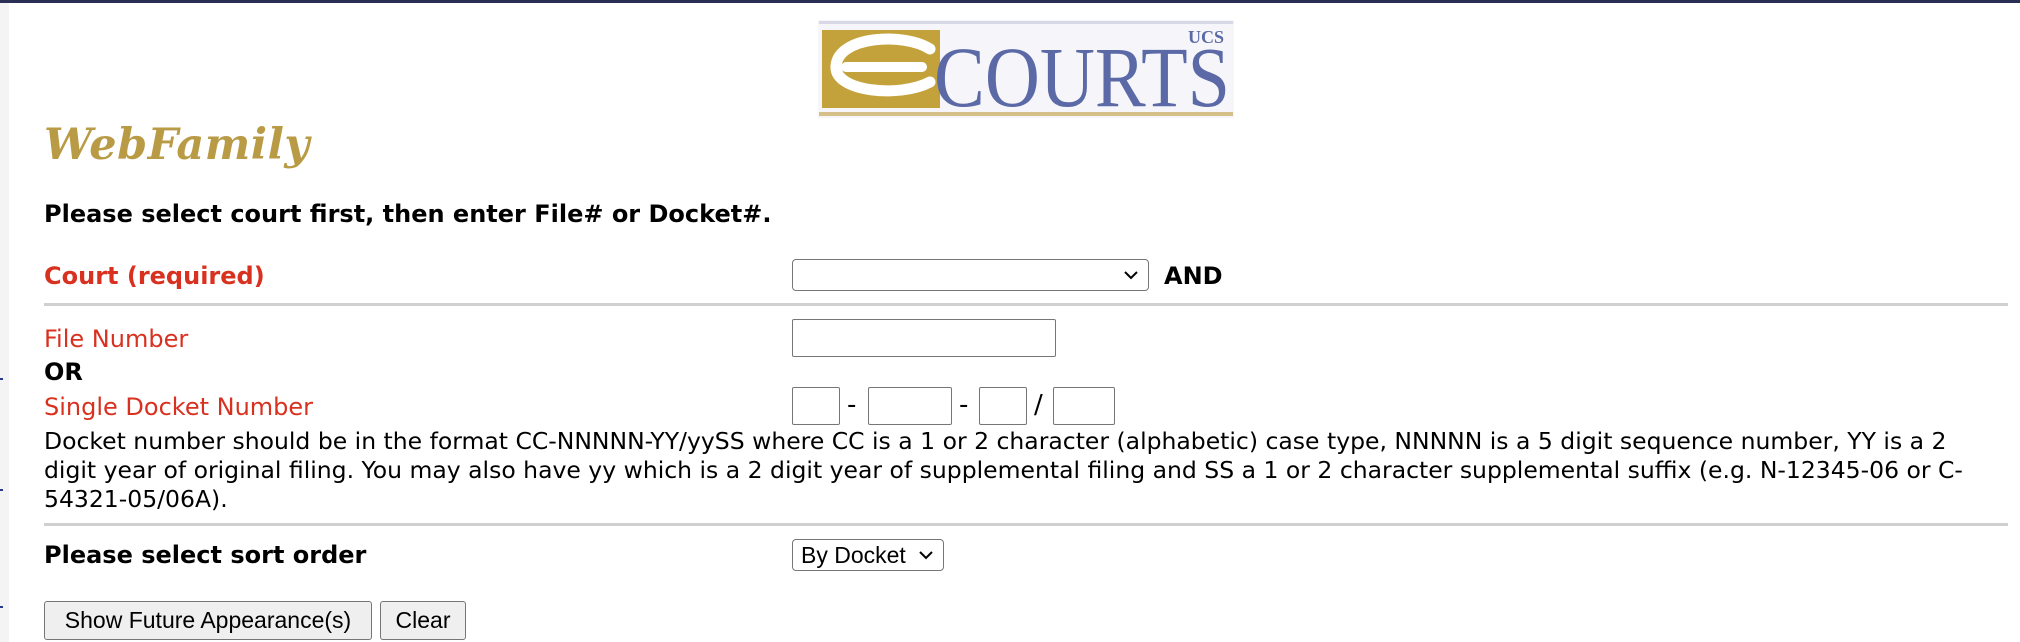 The width and height of the screenshot is (2020, 642). Describe the element at coordinates (1193, 276) in the screenshot. I see `and-text: AND` at that location.